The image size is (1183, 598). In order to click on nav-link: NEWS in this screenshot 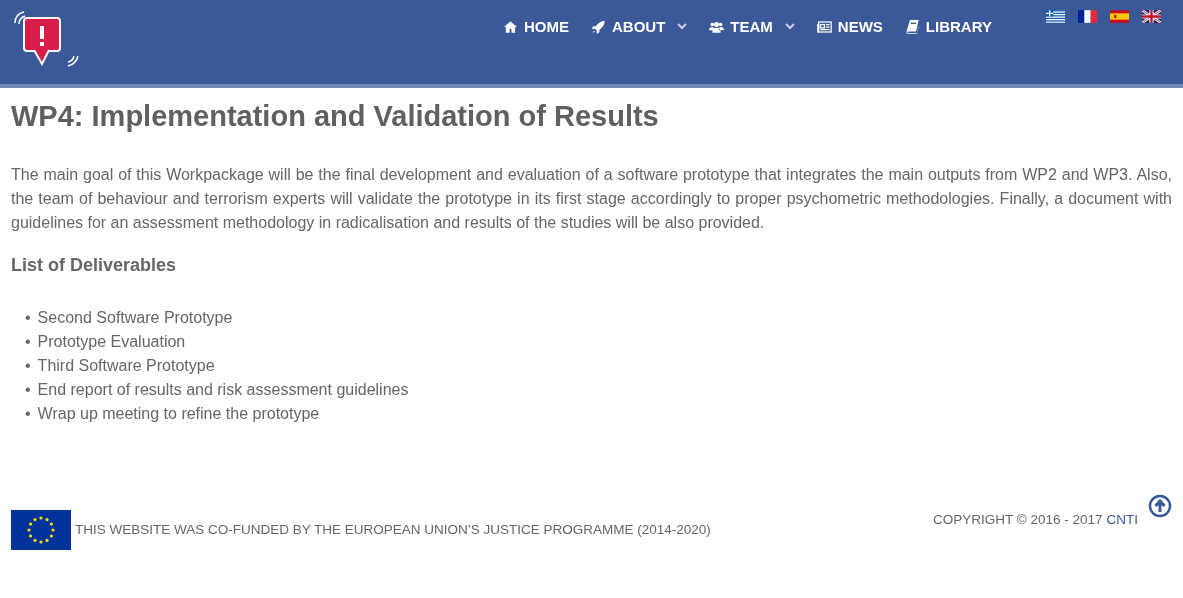, I will do `click(849, 26)`.